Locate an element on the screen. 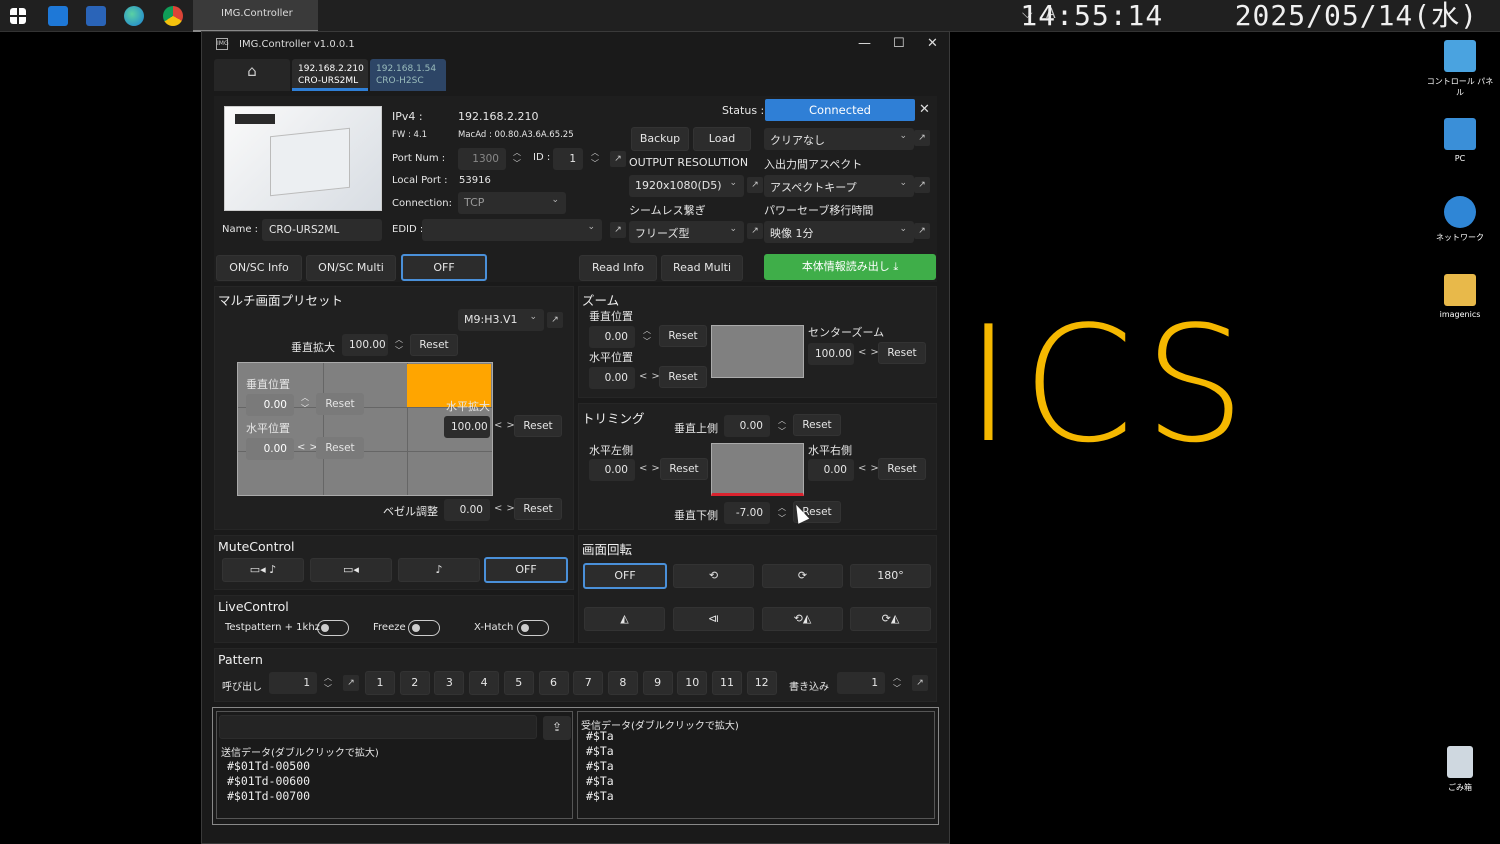 The height and width of the screenshot is (844, 1500). rotate-180-button: 180° is located at coordinates (890, 576).